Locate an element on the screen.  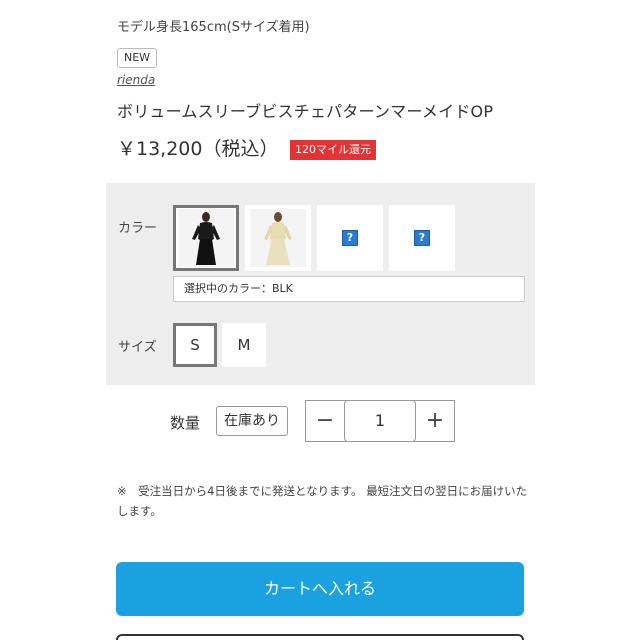
selected-color-display: 選択中のカラー：BLK is located at coordinates (349, 289).